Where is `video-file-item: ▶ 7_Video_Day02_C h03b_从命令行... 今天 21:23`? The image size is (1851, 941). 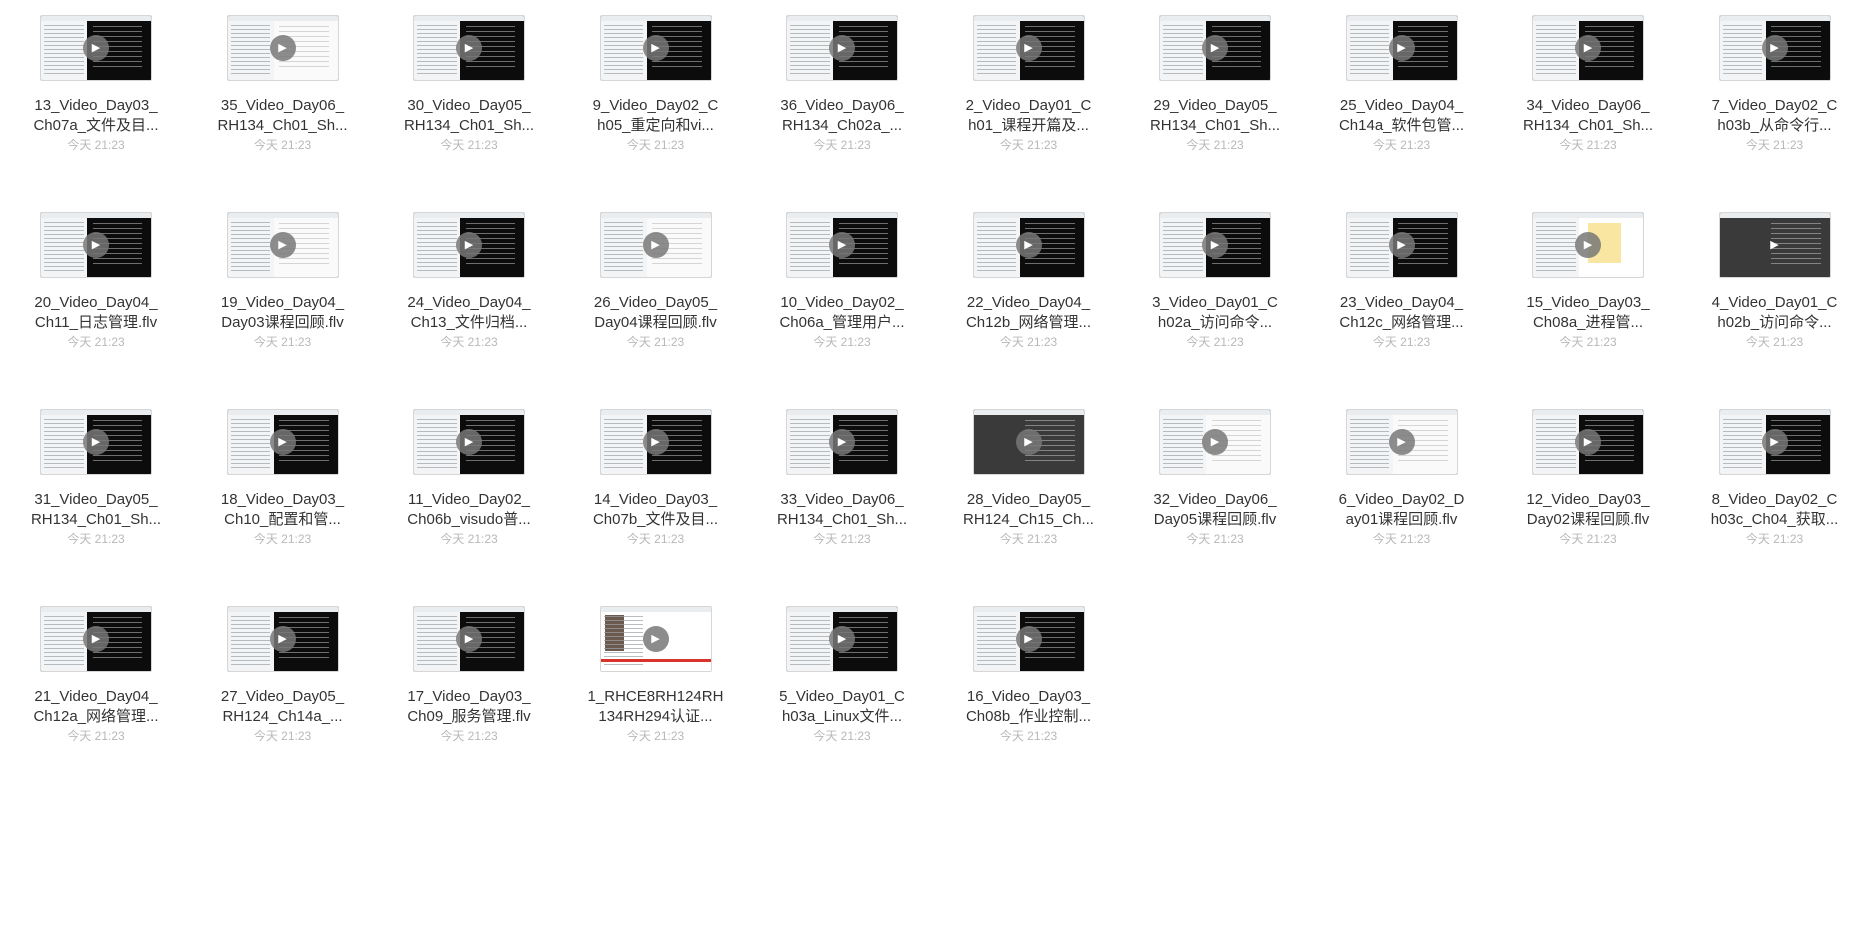
video-file-item: ▶ 7_Video_Day02_C h03b_从命令行... 今天 21:23 is located at coordinates (1768, 100).